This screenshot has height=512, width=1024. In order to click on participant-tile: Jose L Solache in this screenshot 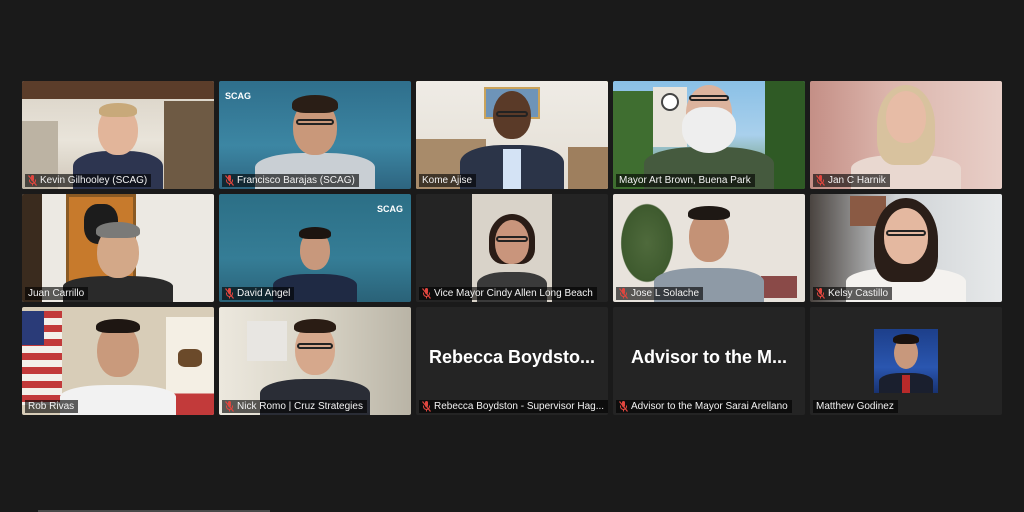, I will do `click(709, 248)`.